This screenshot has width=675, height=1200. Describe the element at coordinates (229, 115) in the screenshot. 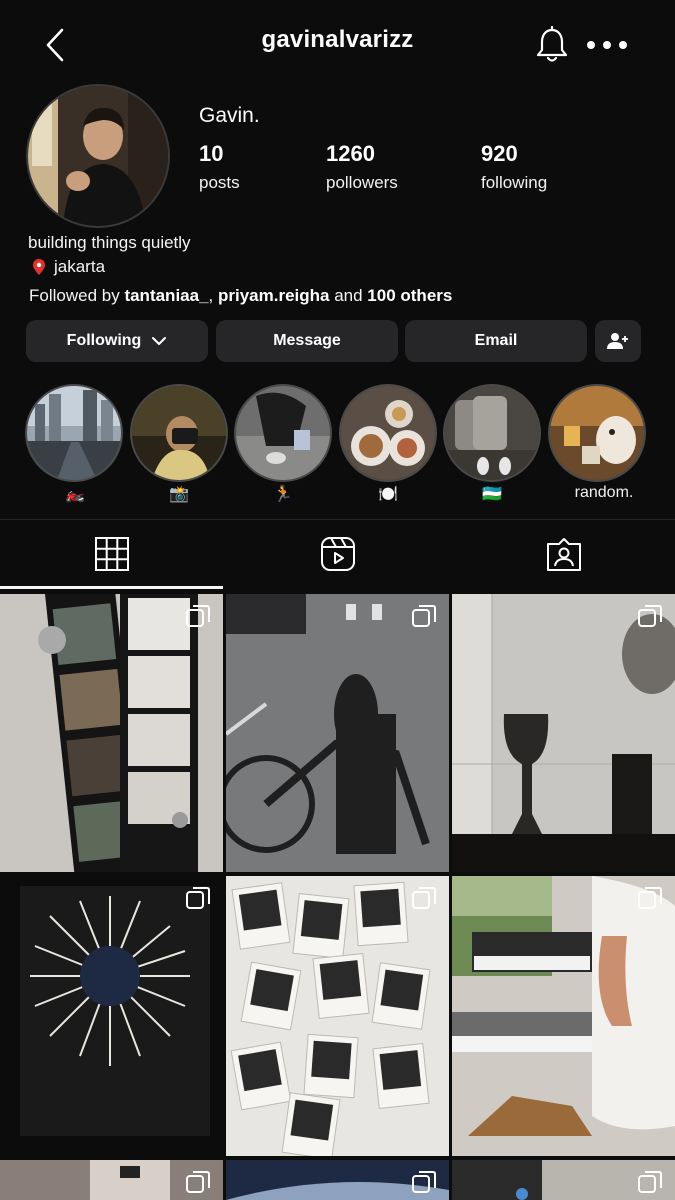

I see `display-name: Gavin.` at that location.